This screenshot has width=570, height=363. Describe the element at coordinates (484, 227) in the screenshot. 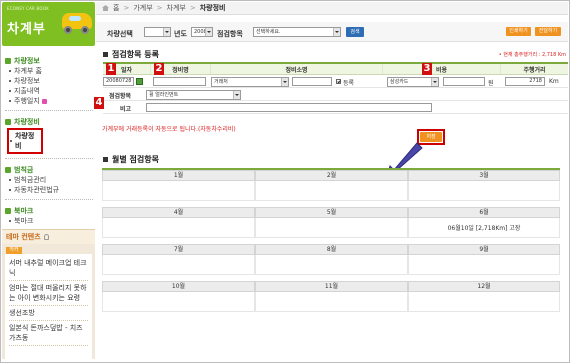

I see `maintenance-entry: 06월10일 [2,718Km] 고장` at that location.